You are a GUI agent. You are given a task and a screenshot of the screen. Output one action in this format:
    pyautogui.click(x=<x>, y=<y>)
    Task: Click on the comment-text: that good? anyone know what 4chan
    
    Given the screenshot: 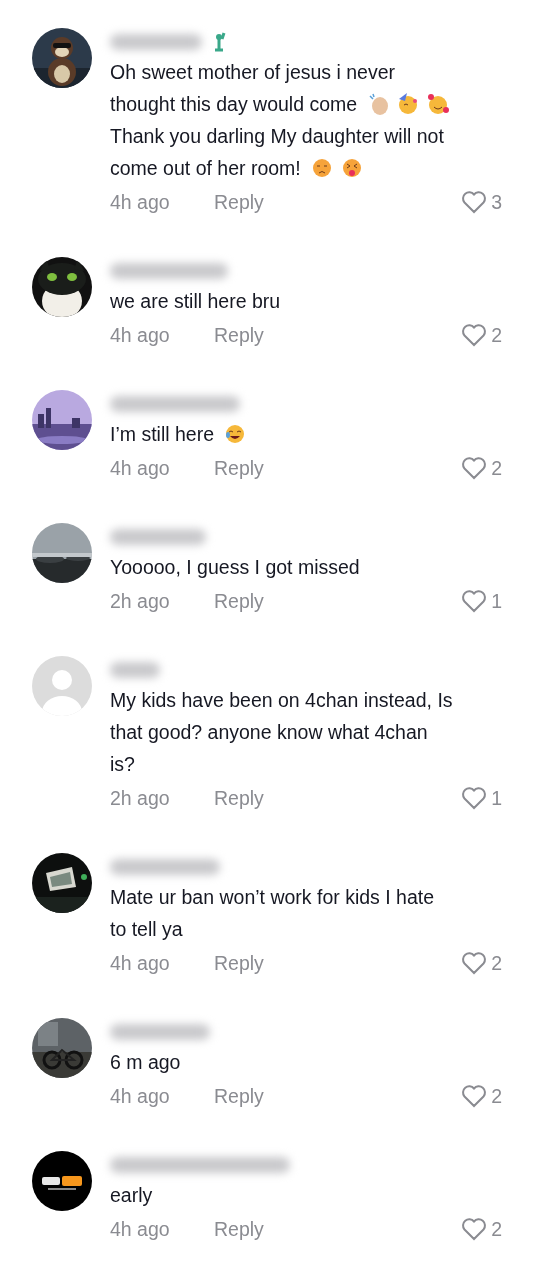 What is the action you would take?
    pyautogui.click(x=269, y=732)
    